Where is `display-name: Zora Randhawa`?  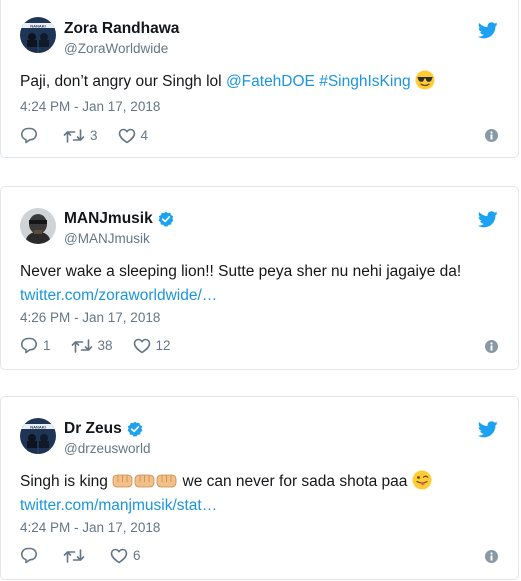
display-name: Zora Randhawa is located at coordinates (121, 29).